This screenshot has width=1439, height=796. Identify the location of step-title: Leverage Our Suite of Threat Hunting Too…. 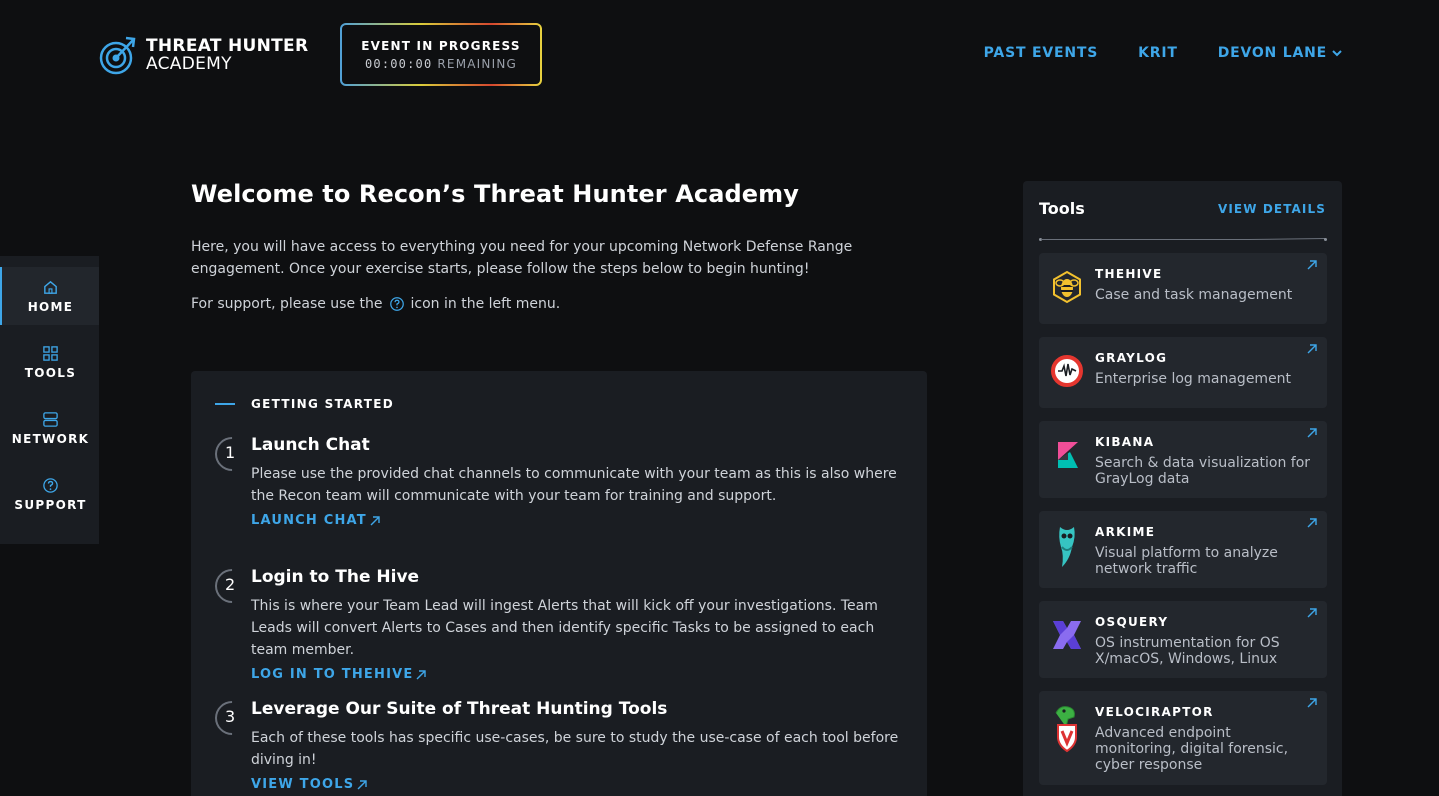
(459, 709).